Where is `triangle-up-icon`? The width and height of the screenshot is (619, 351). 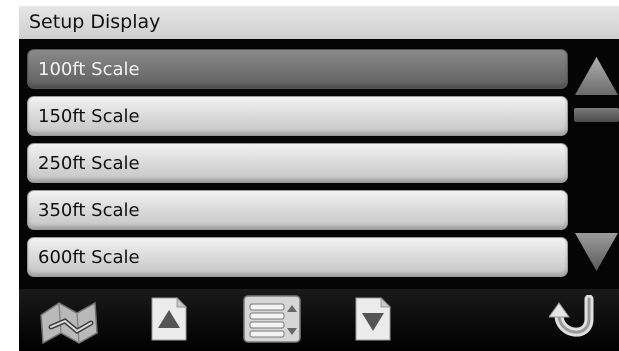
triangle-up-icon is located at coordinates (596, 76).